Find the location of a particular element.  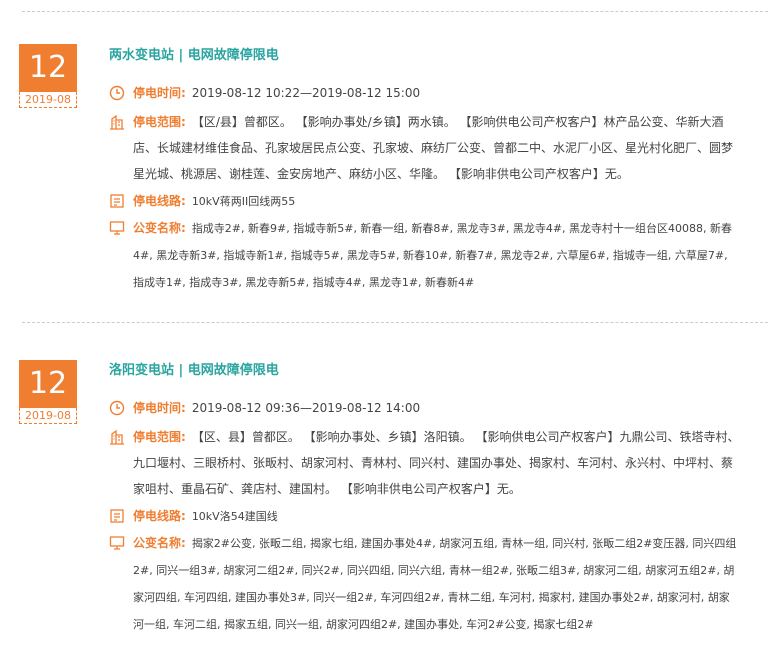

outage-line-row: 停电线路: 10kV洛54建国线 is located at coordinates (424, 516).